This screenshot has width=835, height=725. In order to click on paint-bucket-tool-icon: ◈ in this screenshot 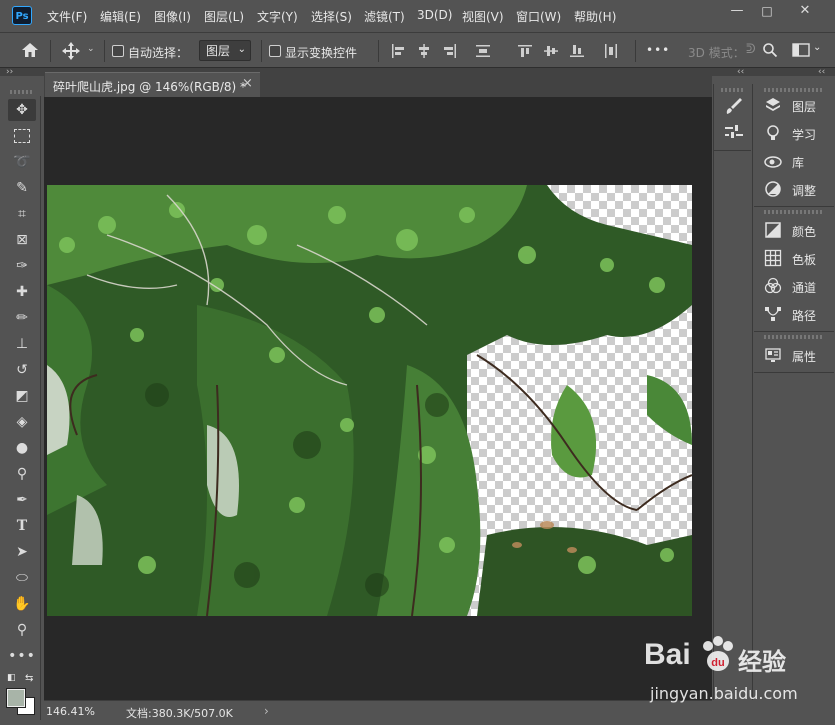, I will do `click(22, 422)`.